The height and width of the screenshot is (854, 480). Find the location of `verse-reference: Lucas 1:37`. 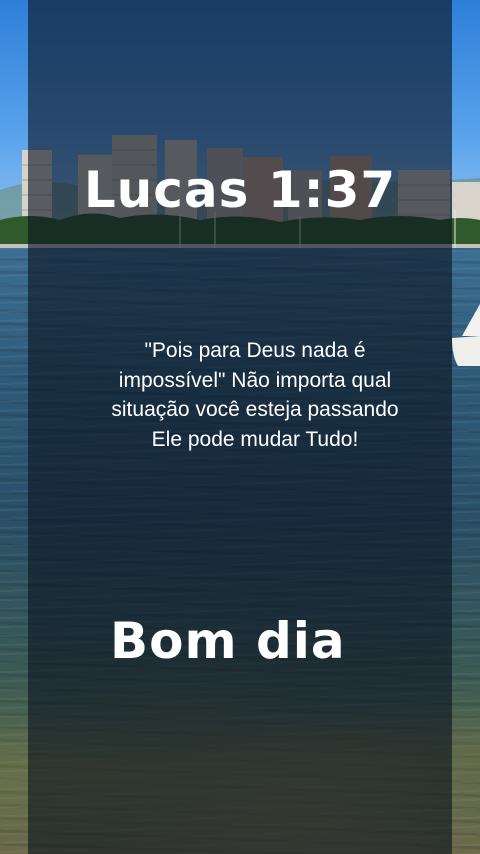

verse-reference: Lucas 1:37 is located at coordinates (240, 190).